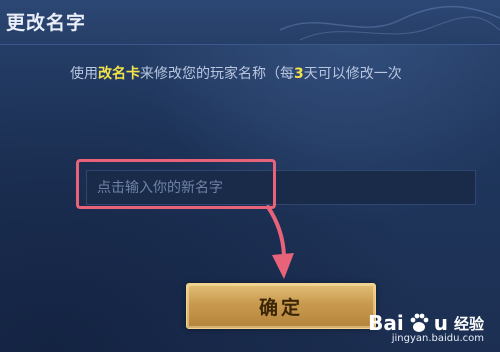 The image size is (500, 352). Describe the element at coordinates (352, 74) in the screenshot. I see `description-suffix: 天可以修改一次` at that location.